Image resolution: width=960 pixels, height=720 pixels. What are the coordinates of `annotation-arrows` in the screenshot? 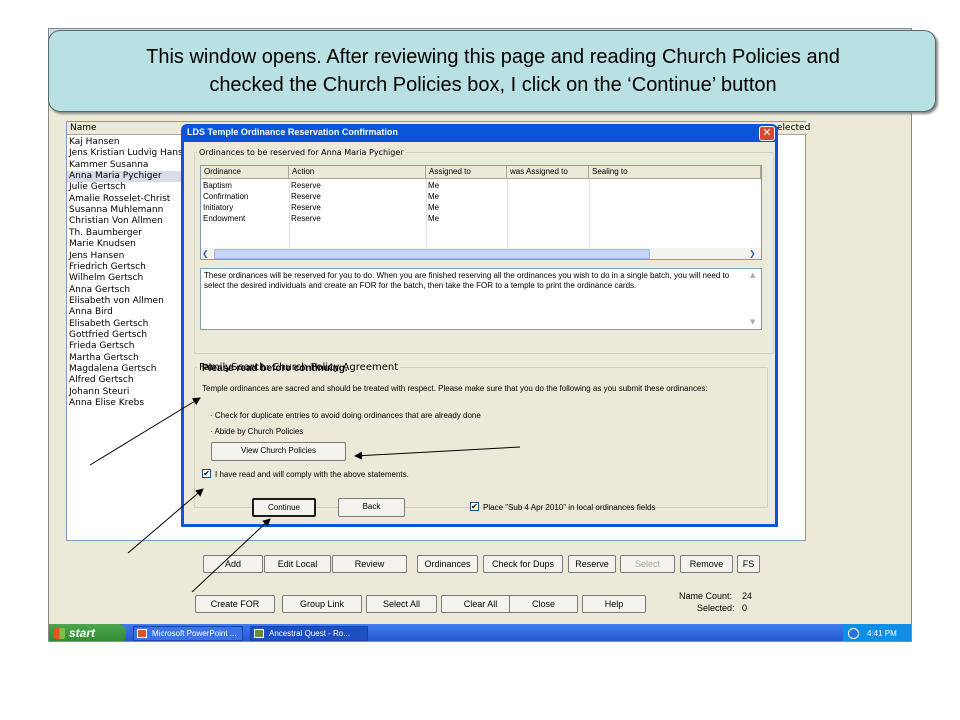 It's located at (305, 495).